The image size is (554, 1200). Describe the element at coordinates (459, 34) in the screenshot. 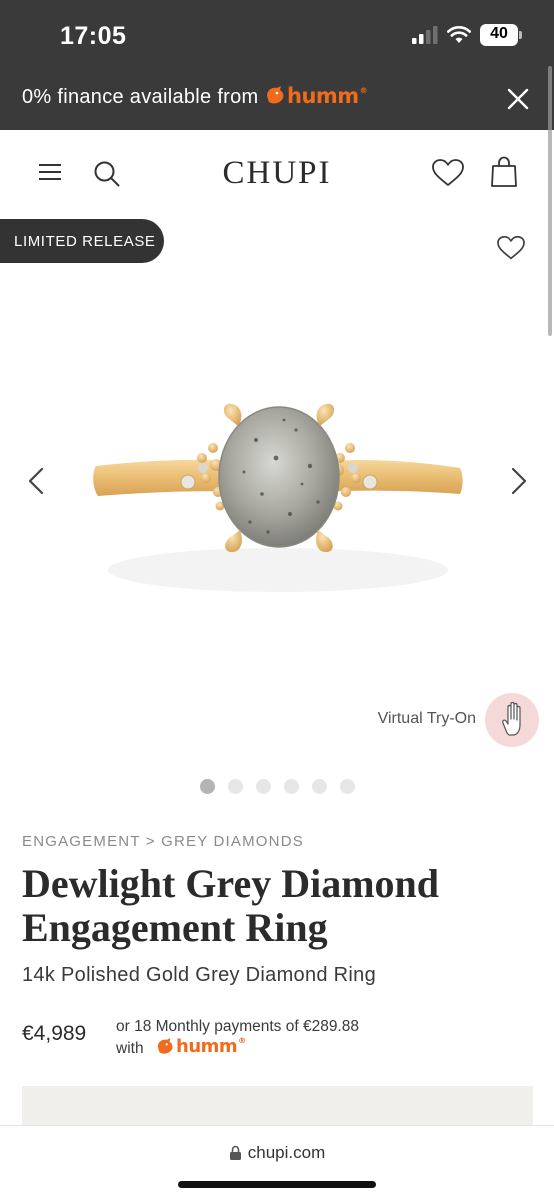

I see `wifi-icon` at that location.